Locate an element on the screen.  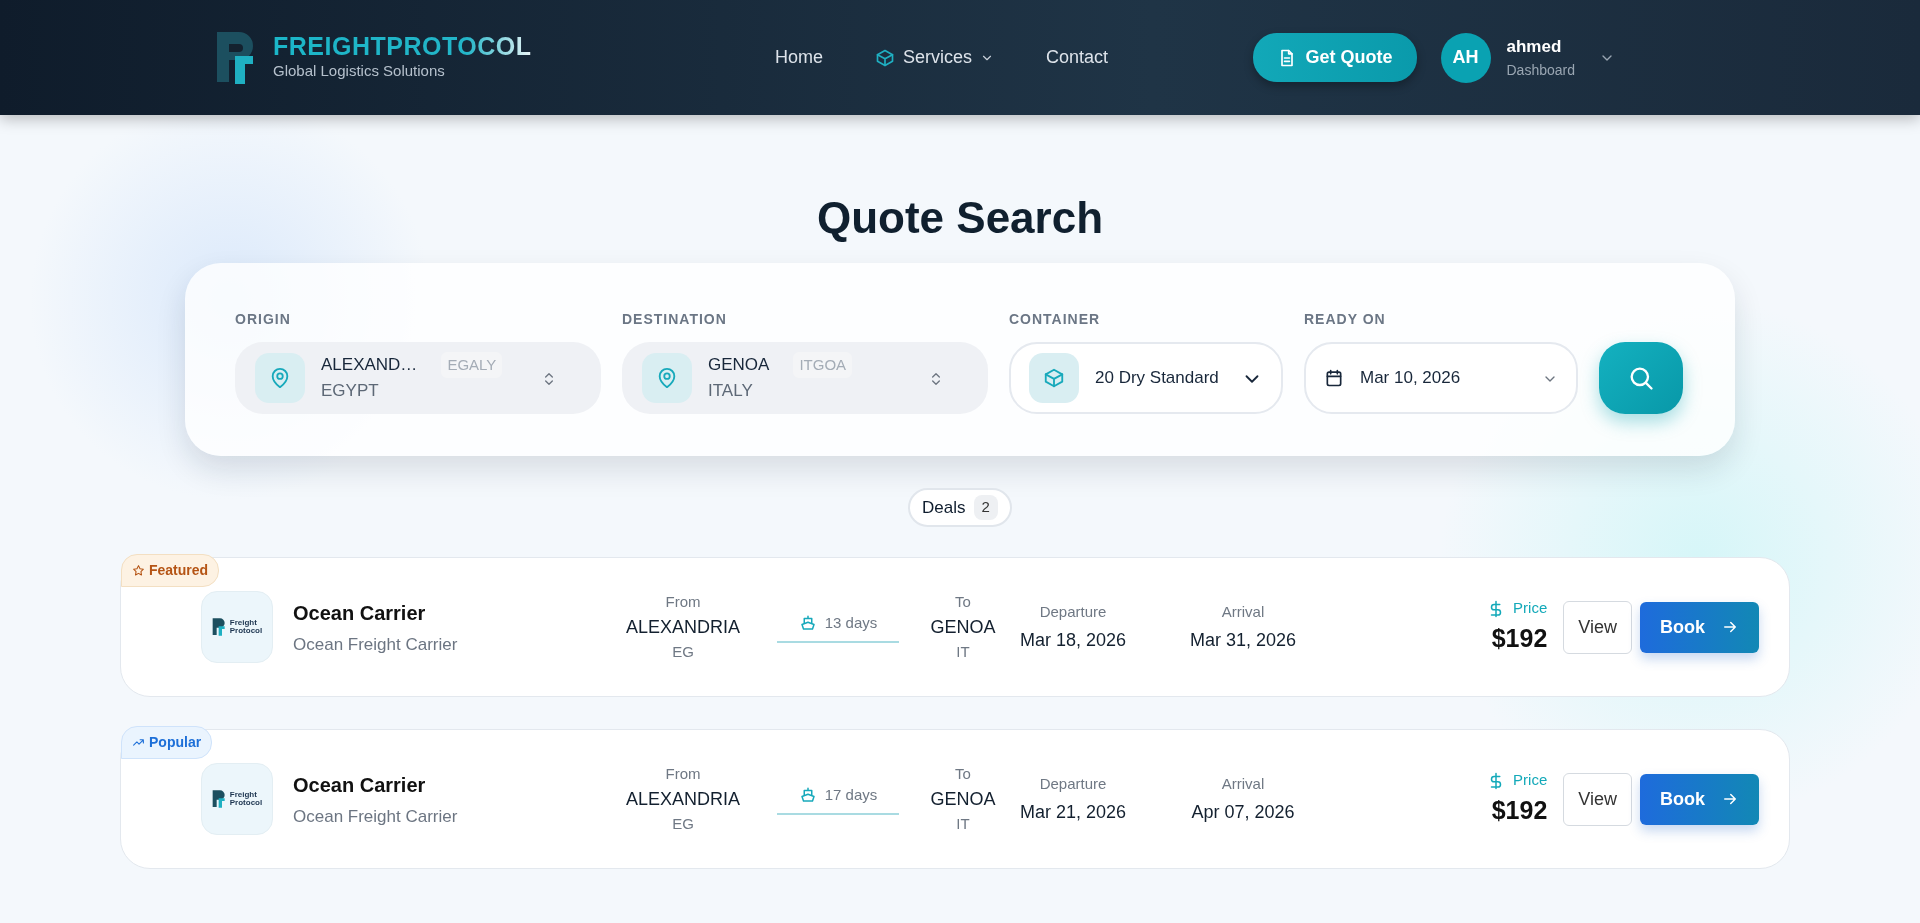
nav-dropdown: Services is located at coordinates (935, 57).